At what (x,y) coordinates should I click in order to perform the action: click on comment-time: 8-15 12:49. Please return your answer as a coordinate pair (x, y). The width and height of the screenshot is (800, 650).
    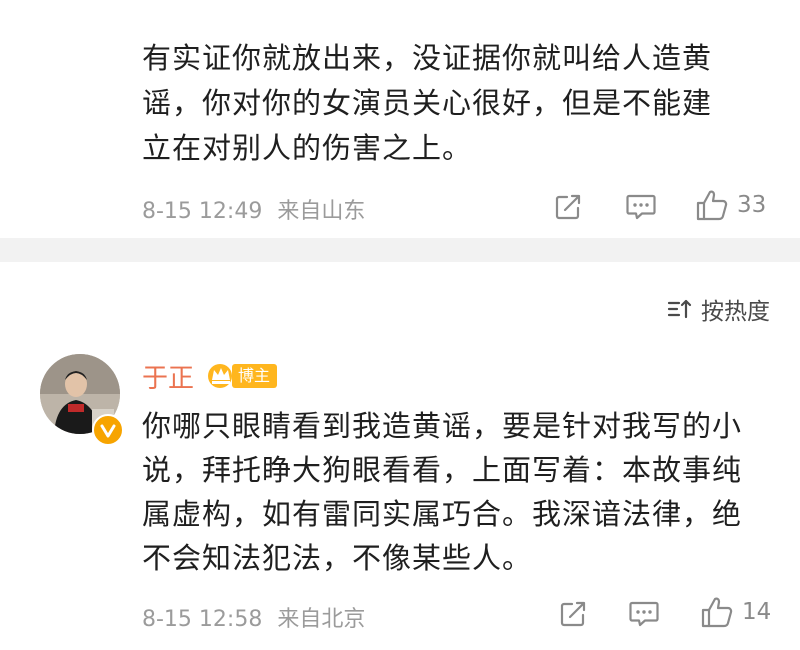
    Looking at the image, I should click on (202, 211).